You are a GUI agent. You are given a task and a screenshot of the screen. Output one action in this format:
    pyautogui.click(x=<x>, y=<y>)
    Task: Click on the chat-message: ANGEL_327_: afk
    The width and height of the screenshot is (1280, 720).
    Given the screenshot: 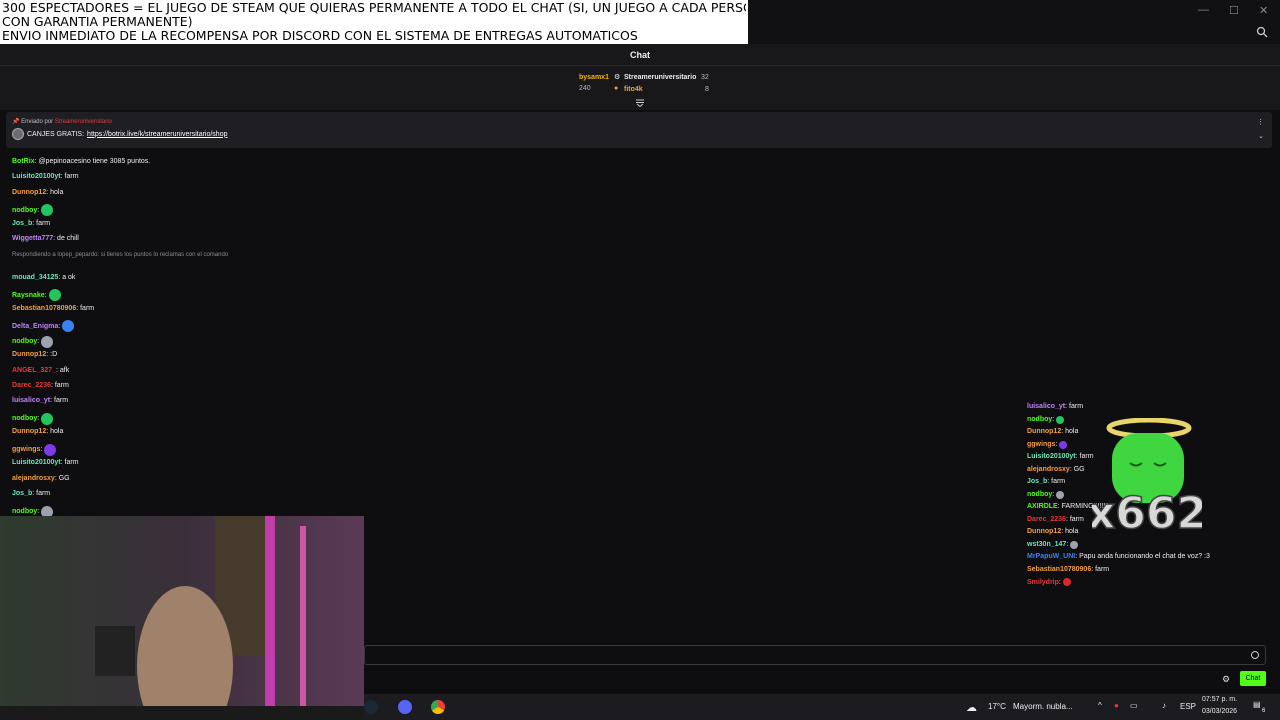 What is the action you would take?
    pyautogui.click(x=40, y=370)
    